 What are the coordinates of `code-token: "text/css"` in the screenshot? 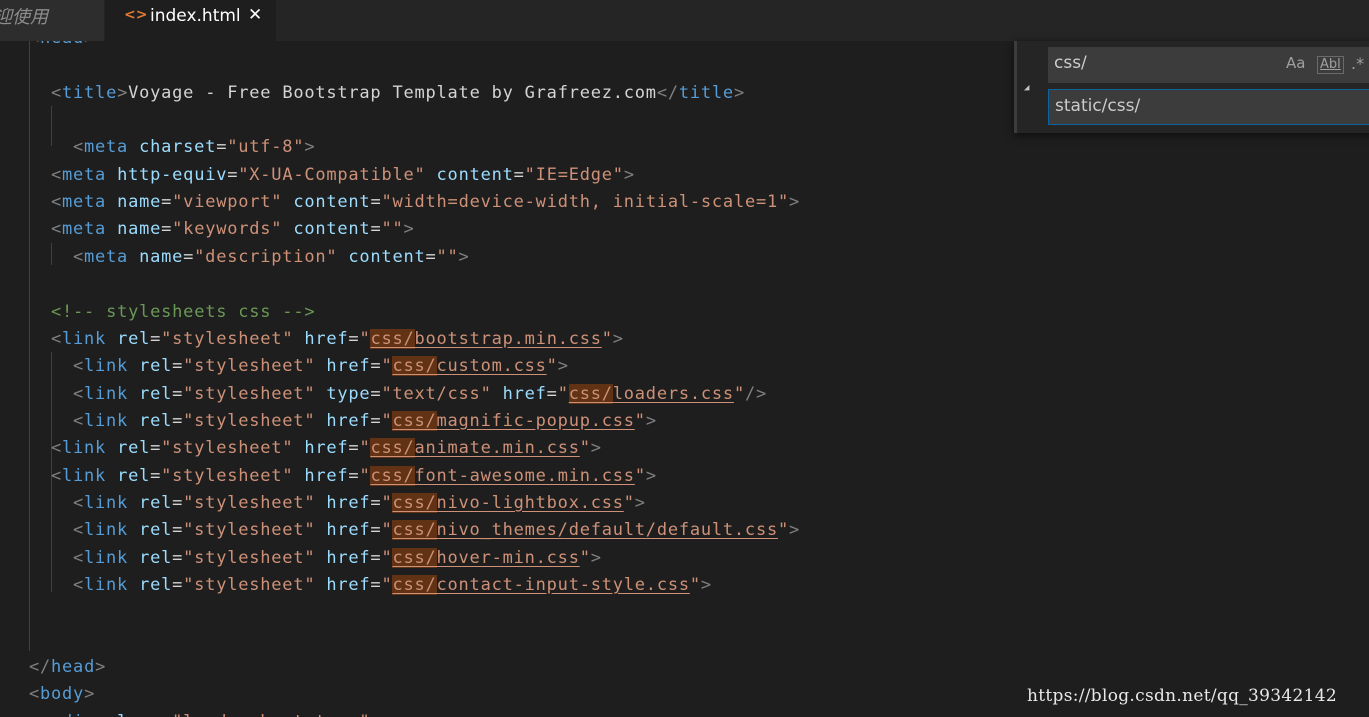 It's located at (436, 393).